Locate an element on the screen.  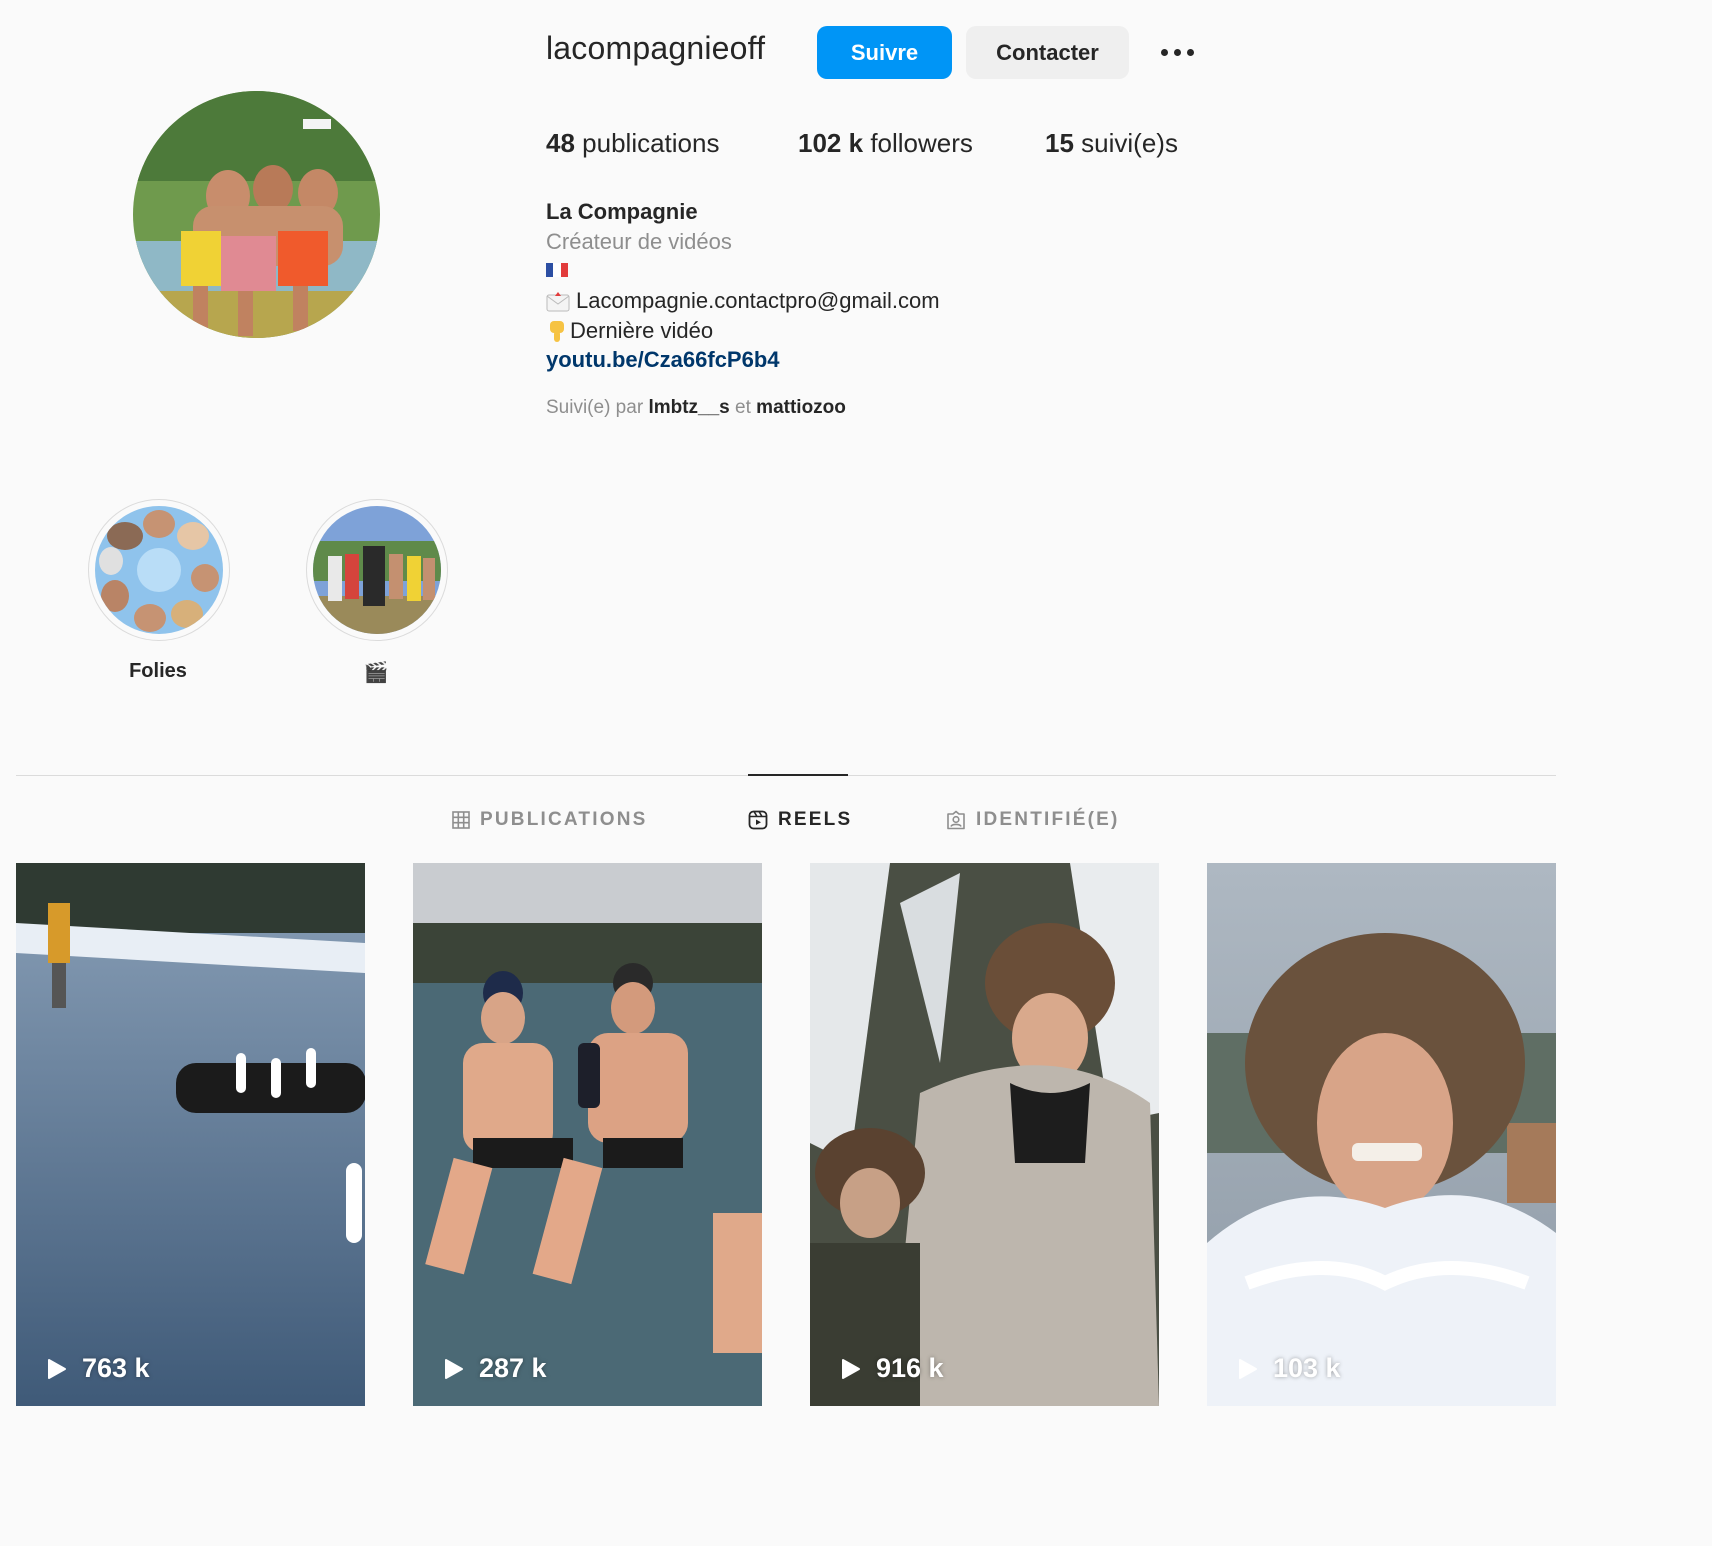
reel-1-views: 763 k is located at coordinates (97, 1368).